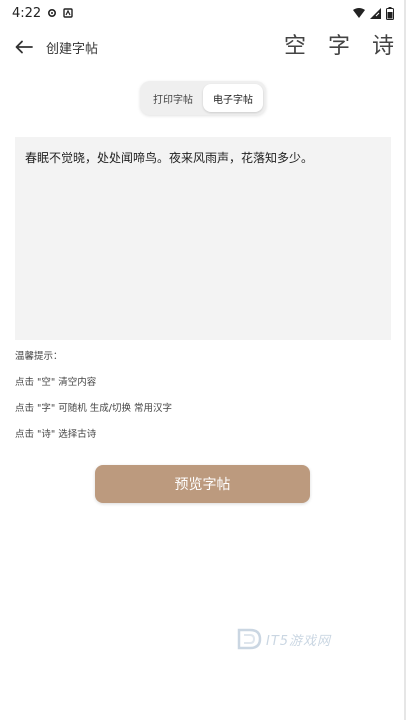 Image resolution: width=406 pixels, height=720 pixels. I want to click on tip-line: 点击 "诗" 选择古诗, so click(56, 434).